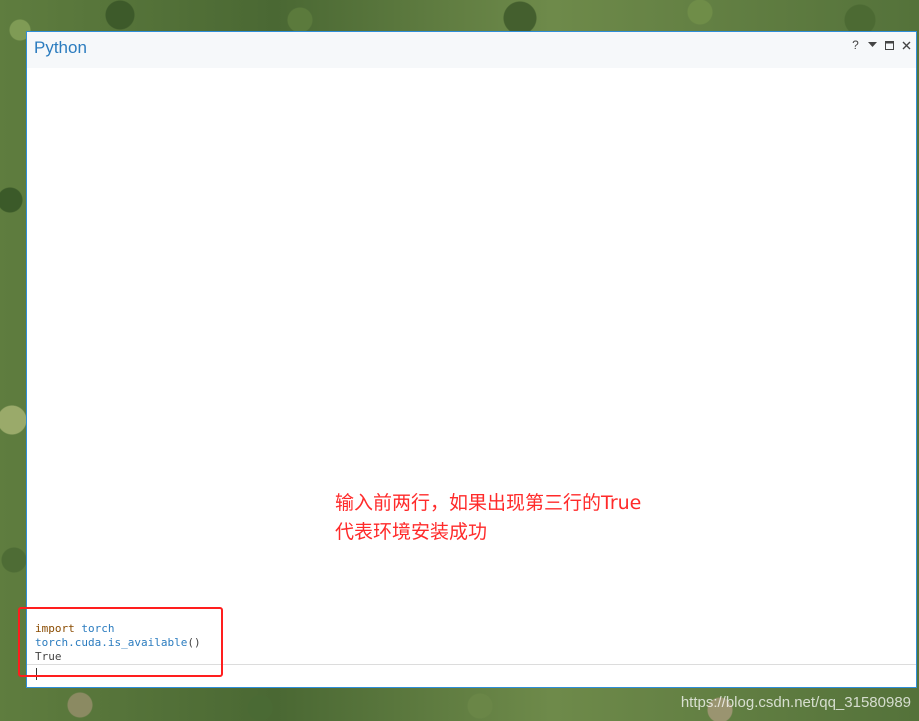 Image resolution: width=919 pixels, height=721 pixels. I want to click on annotation-line-1: 输入前两行，如果出现第三行的True, so click(488, 503).